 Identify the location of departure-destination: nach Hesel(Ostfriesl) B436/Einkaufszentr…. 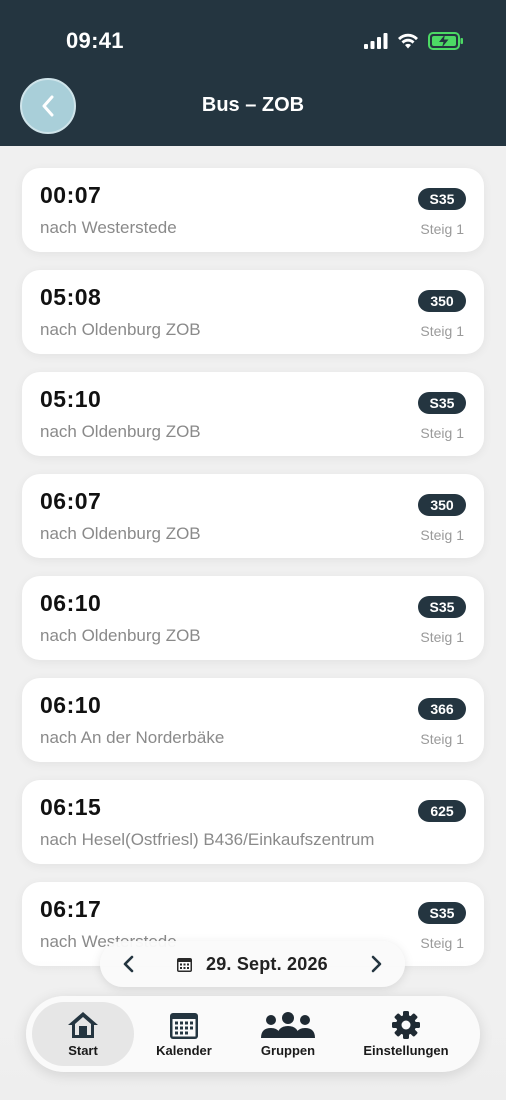
(207, 839).